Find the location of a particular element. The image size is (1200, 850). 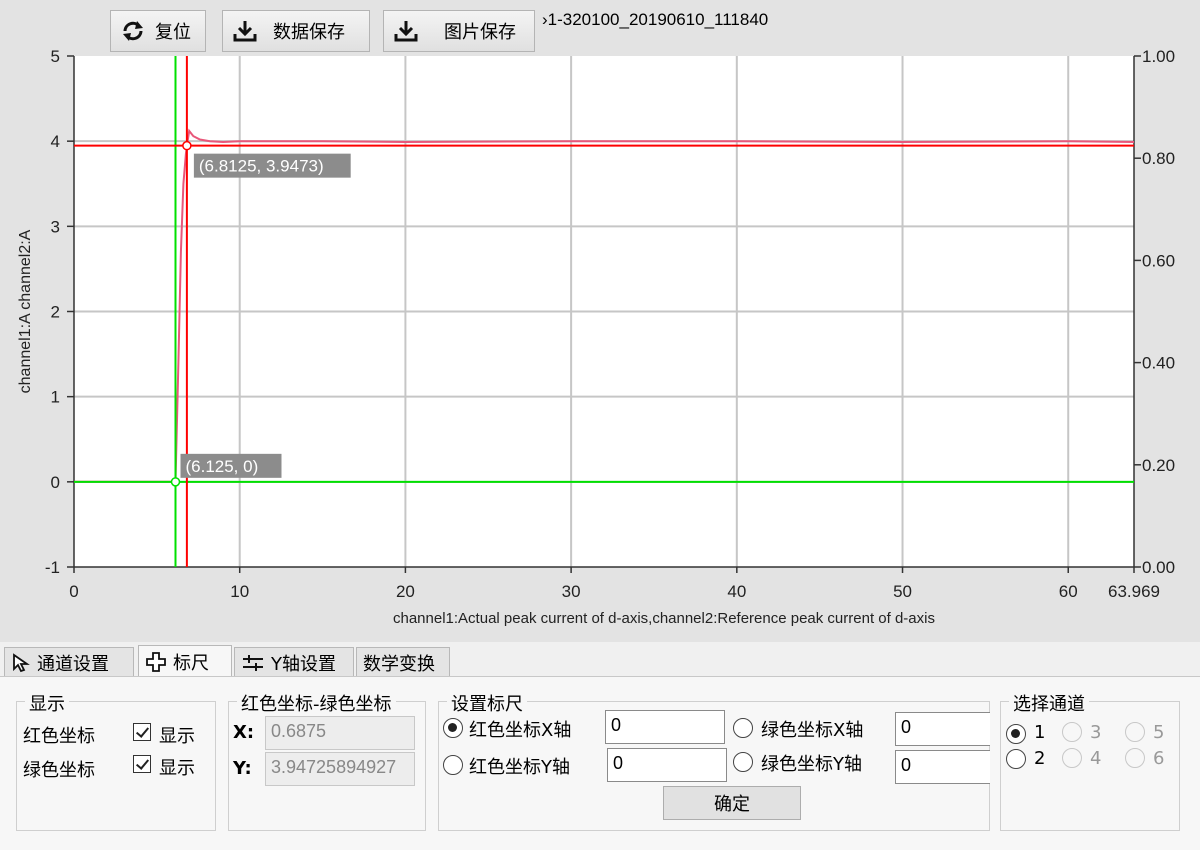

tab-ruler: 标尺 is located at coordinates (185, 661).